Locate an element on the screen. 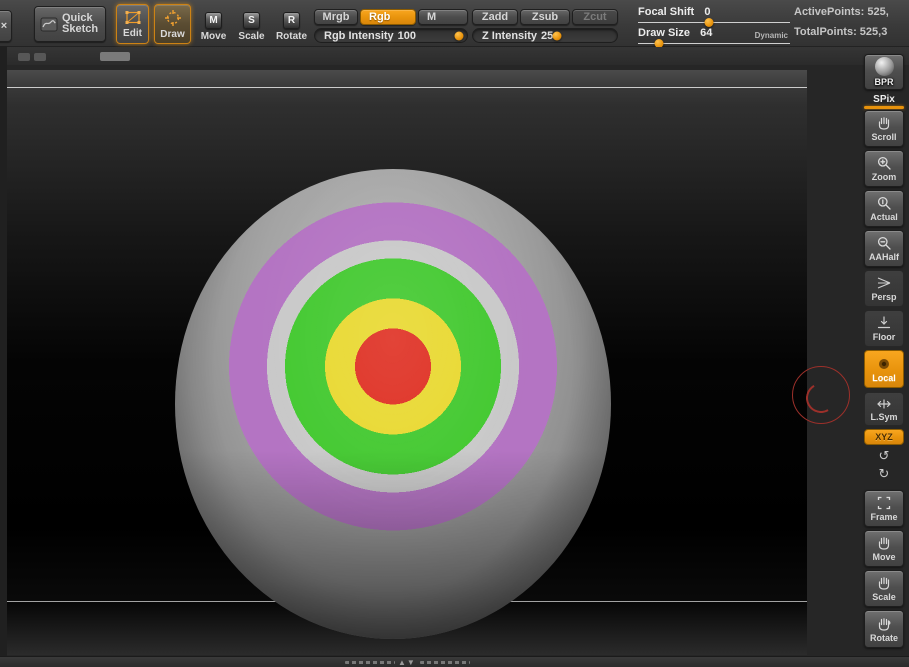  scroll-grip-left is located at coordinates (370, 662).